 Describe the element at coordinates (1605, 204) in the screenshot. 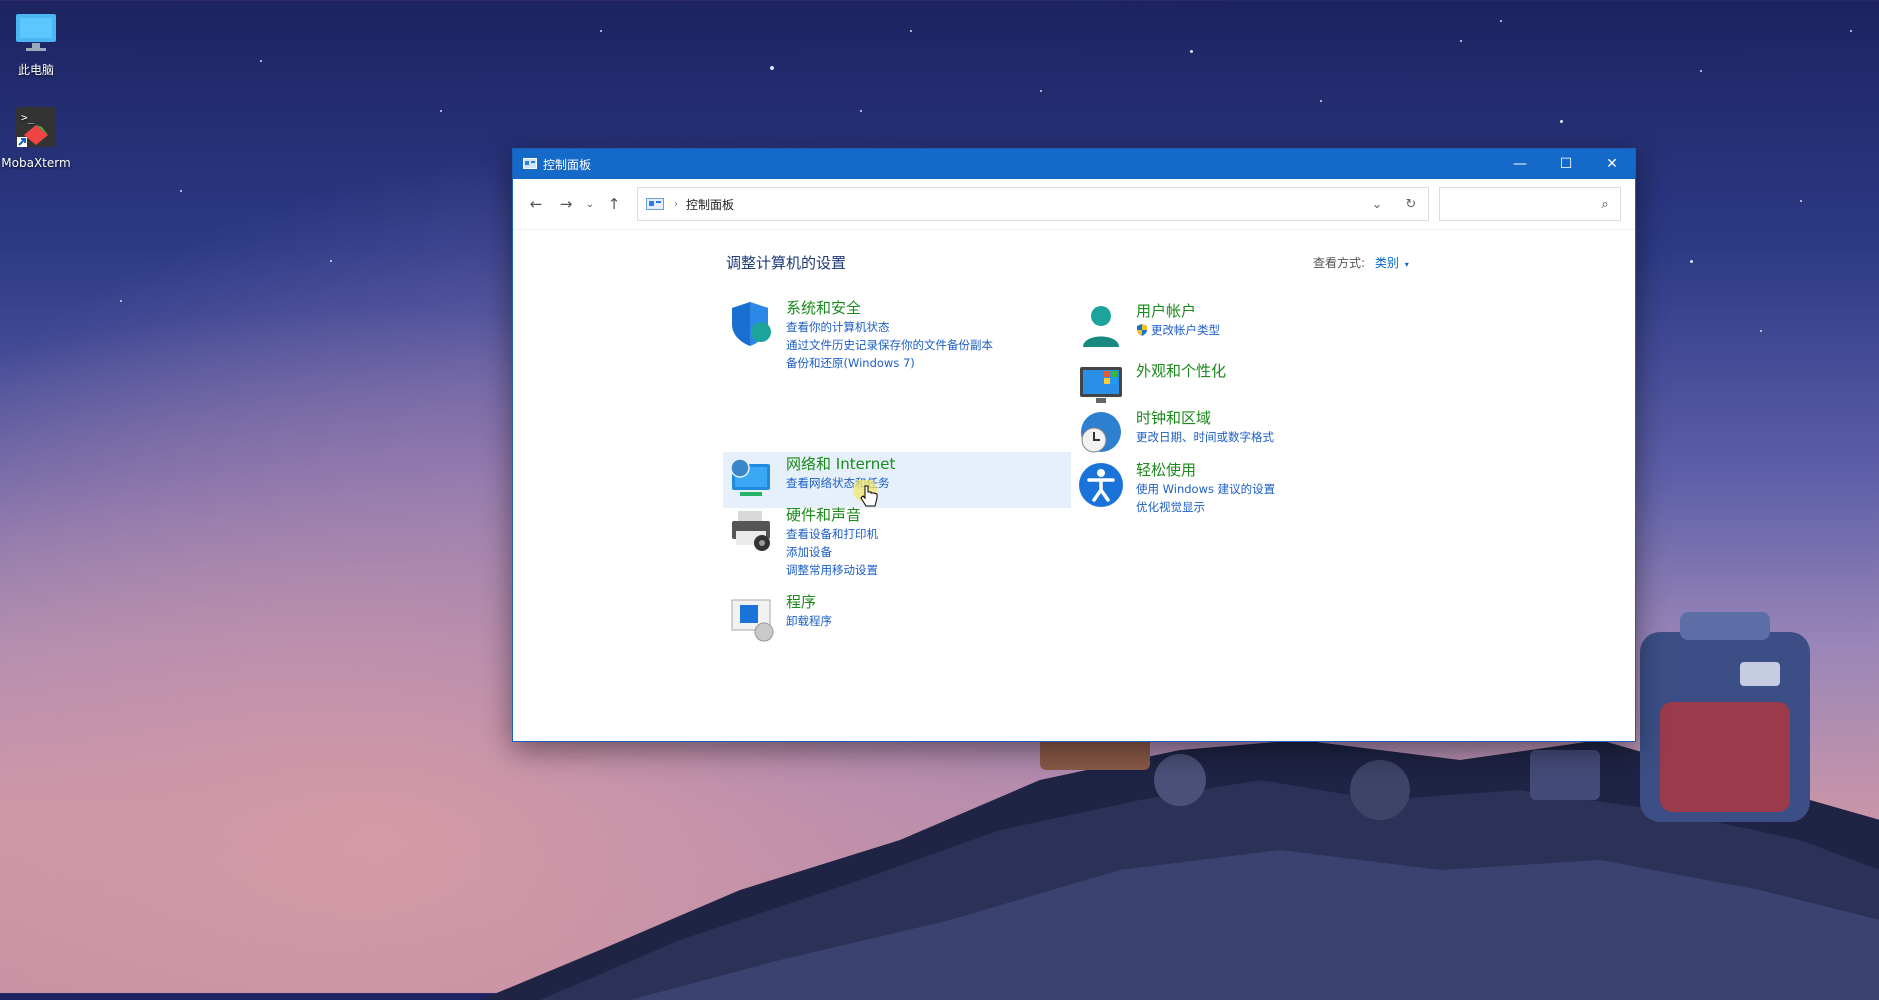

I see `search-icon: ⌕` at that location.